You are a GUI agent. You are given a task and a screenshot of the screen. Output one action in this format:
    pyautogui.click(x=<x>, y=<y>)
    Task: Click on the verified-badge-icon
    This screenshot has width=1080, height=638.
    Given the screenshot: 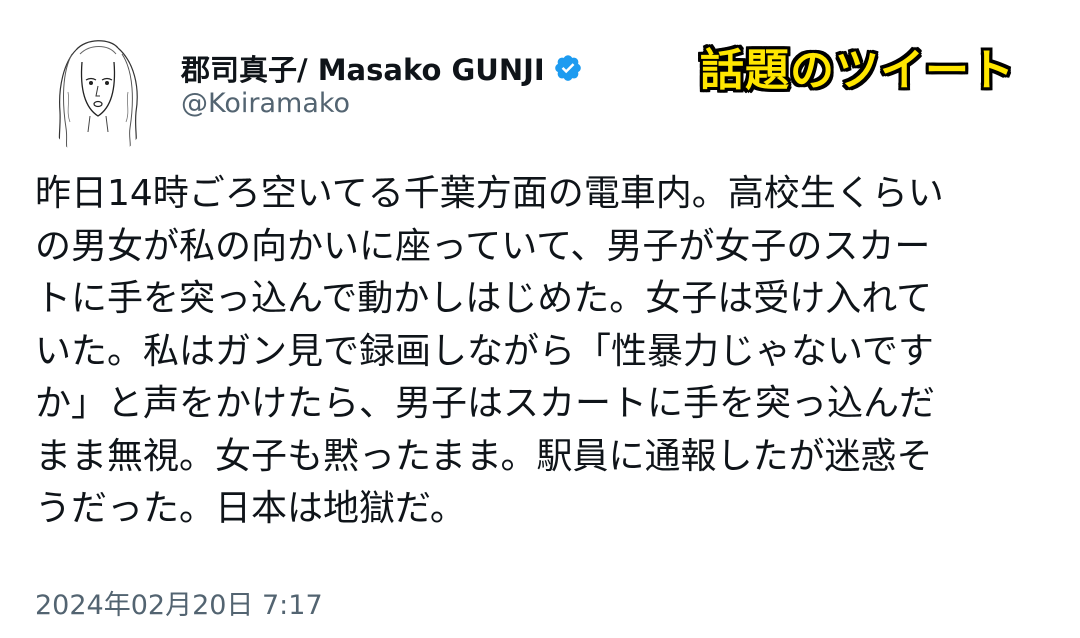 What is the action you would take?
    pyautogui.click(x=568, y=68)
    